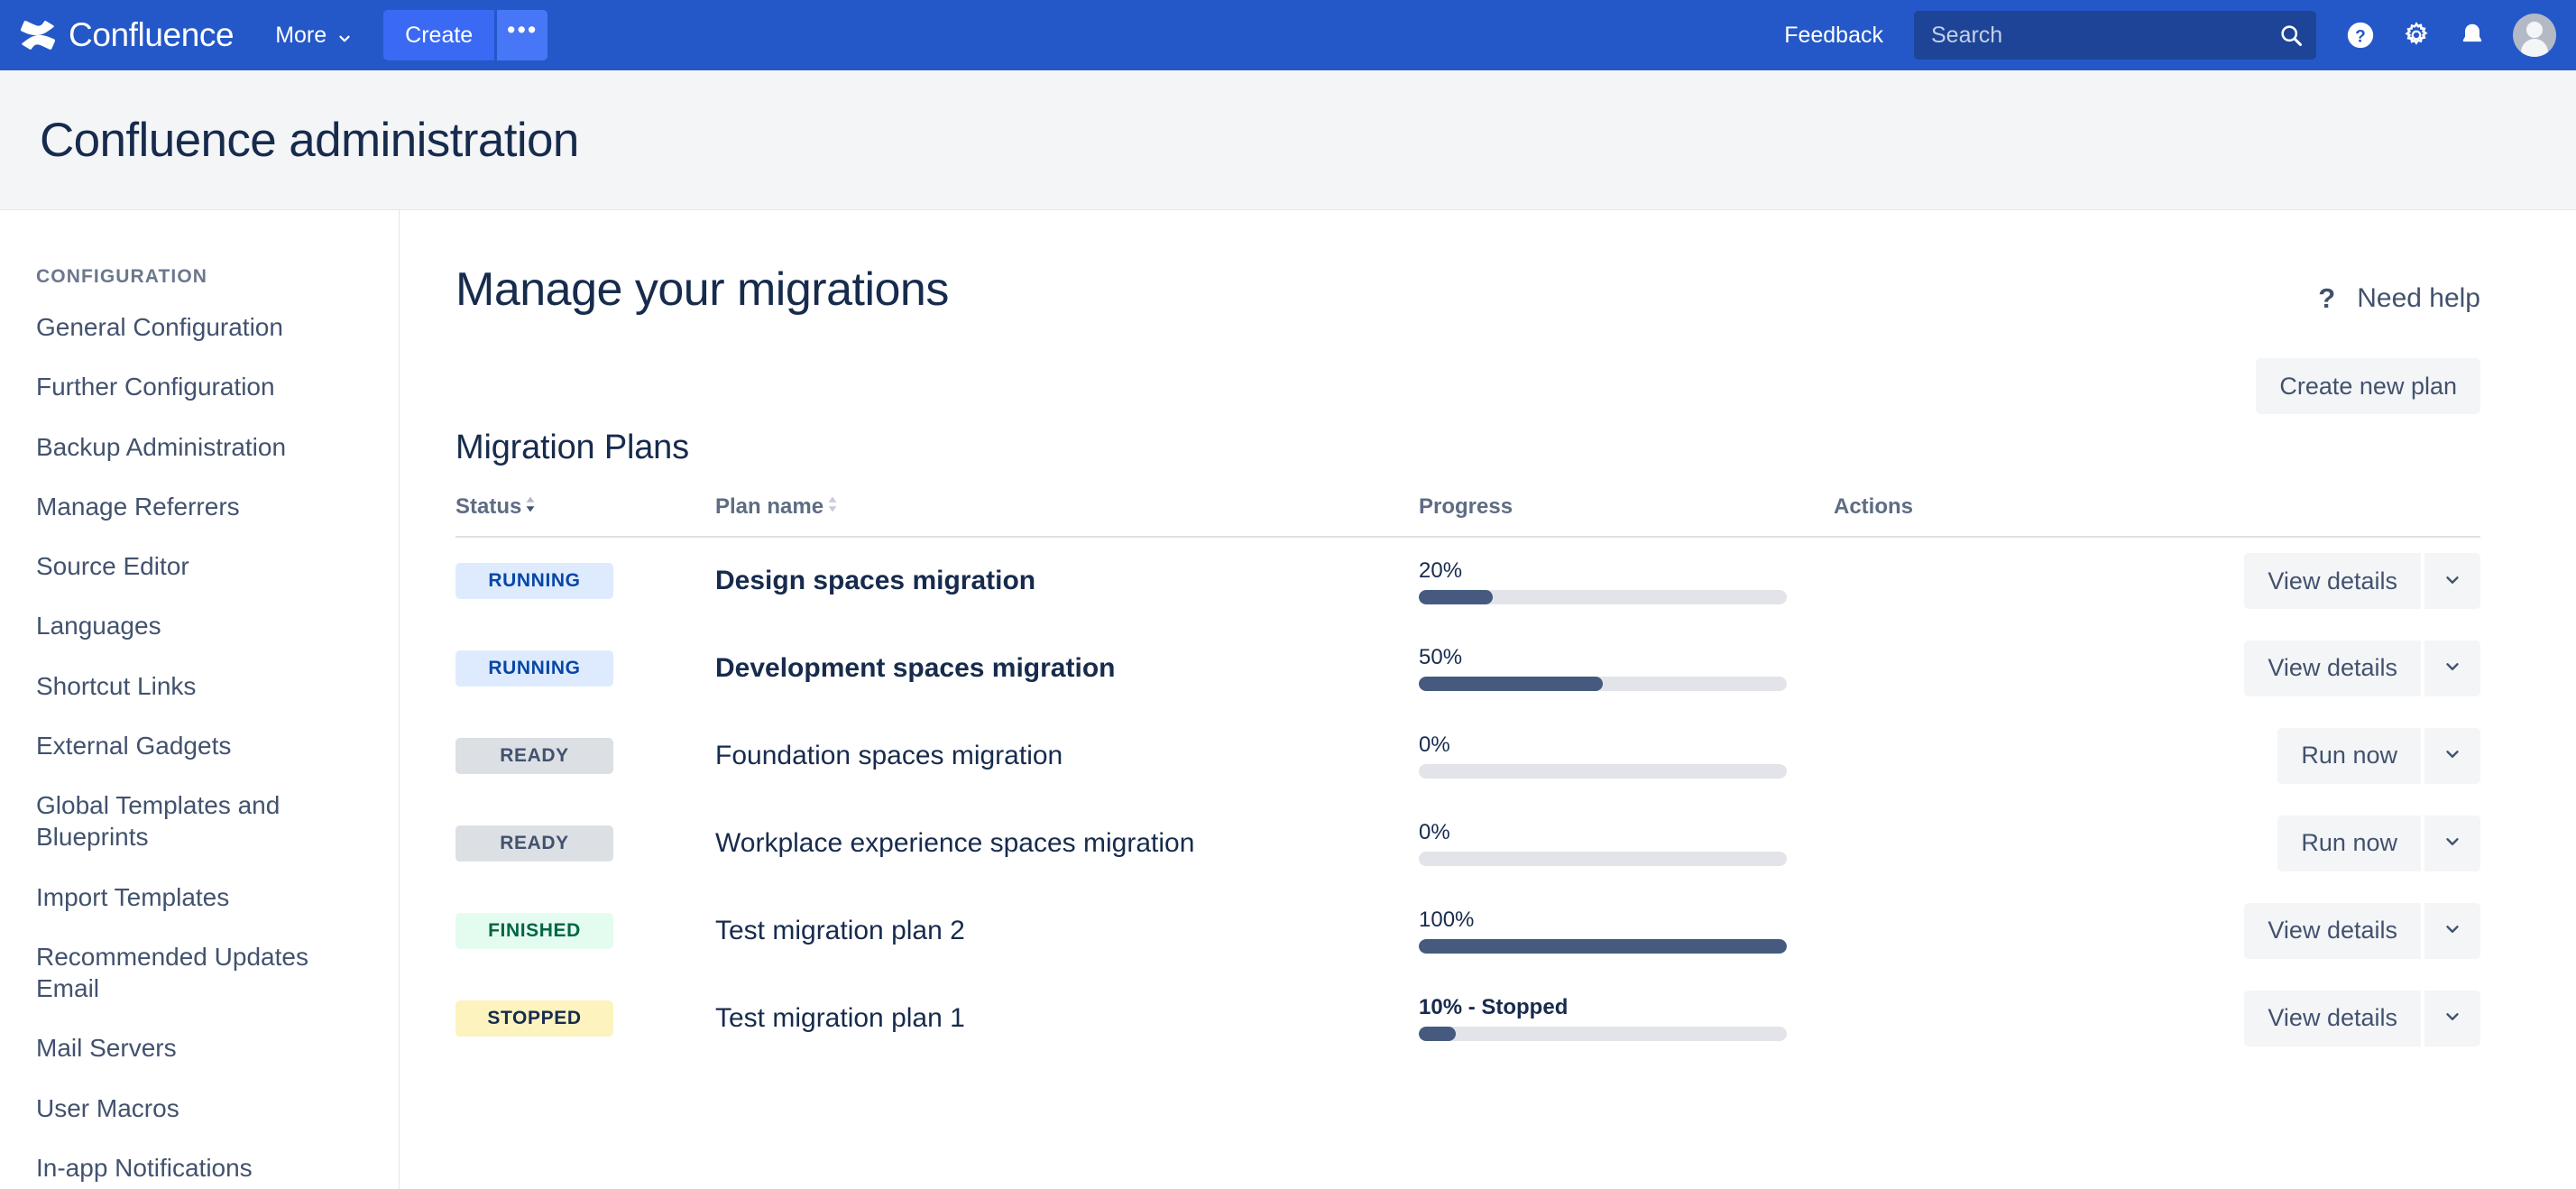  Describe the element at coordinates (2360, 35) in the screenshot. I see `help-icon: ?` at that location.